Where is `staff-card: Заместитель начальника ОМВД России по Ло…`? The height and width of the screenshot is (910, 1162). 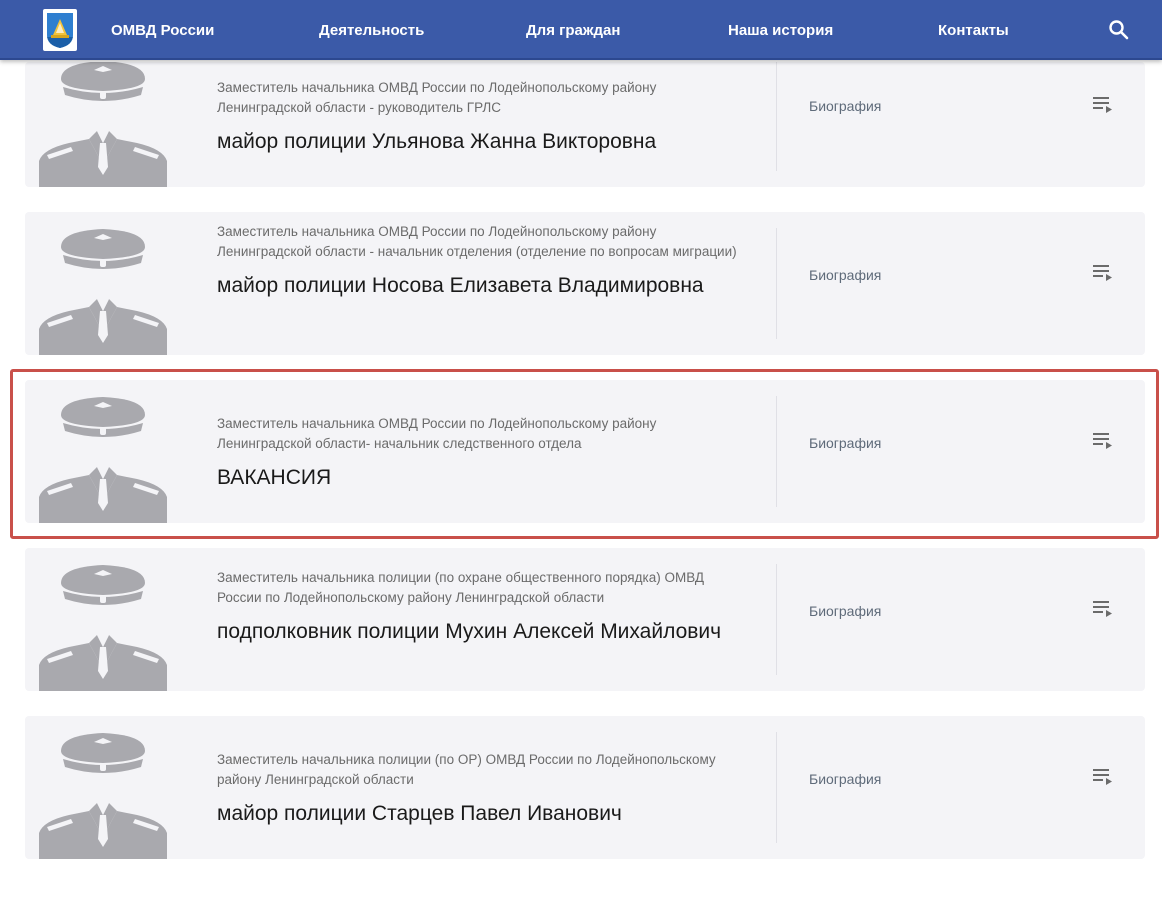
staff-card: Заместитель начальника ОМВД России по Ло… is located at coordinates (585, 124).